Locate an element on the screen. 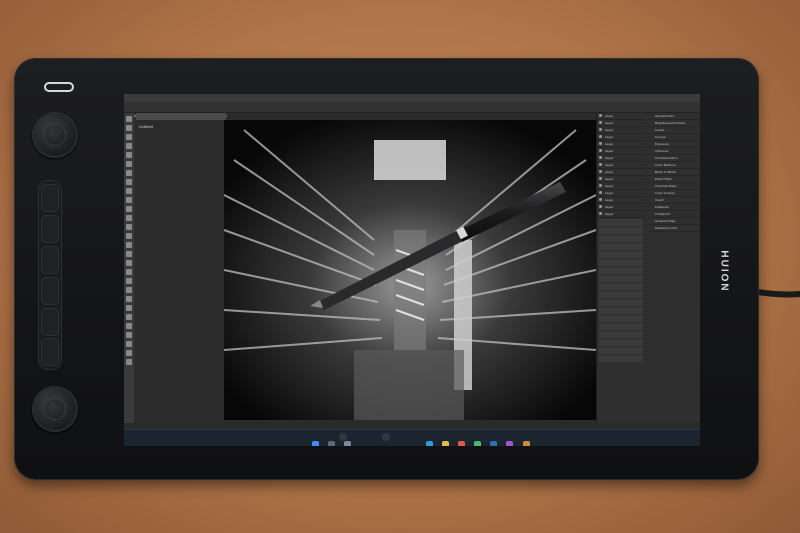 This screenshot has height=533, width=800. stylus-pen is located at coordinates (438, 246).